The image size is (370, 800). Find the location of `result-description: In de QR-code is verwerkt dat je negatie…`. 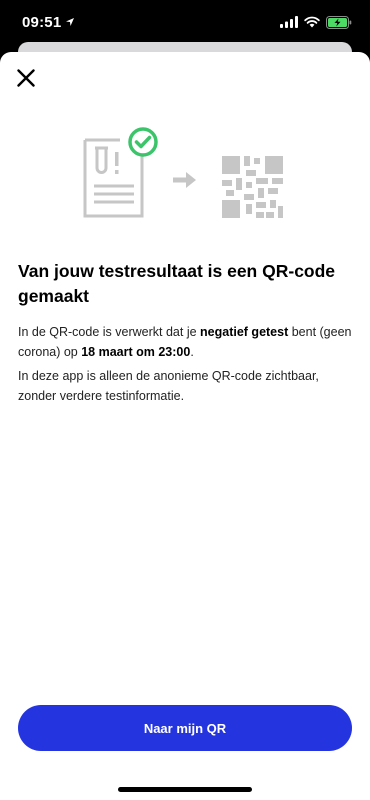

result-description: In de QR-code is verwerkt dat je negatie… is located at coordinates (185, 342).